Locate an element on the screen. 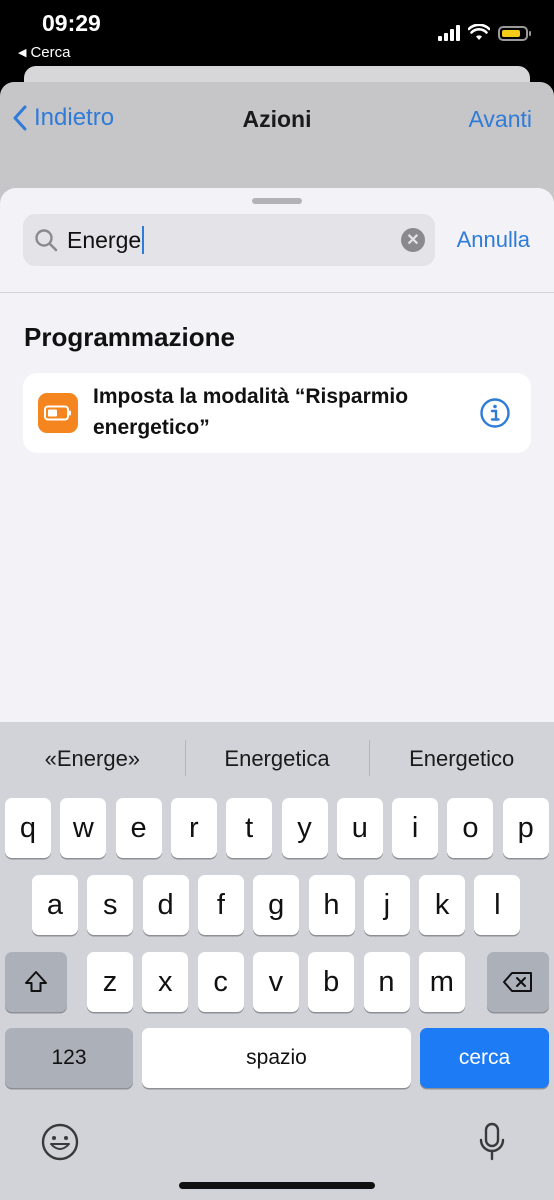 This screenshot has height=1200, width=554. home-indicator is located at coordinates (277, 1185).